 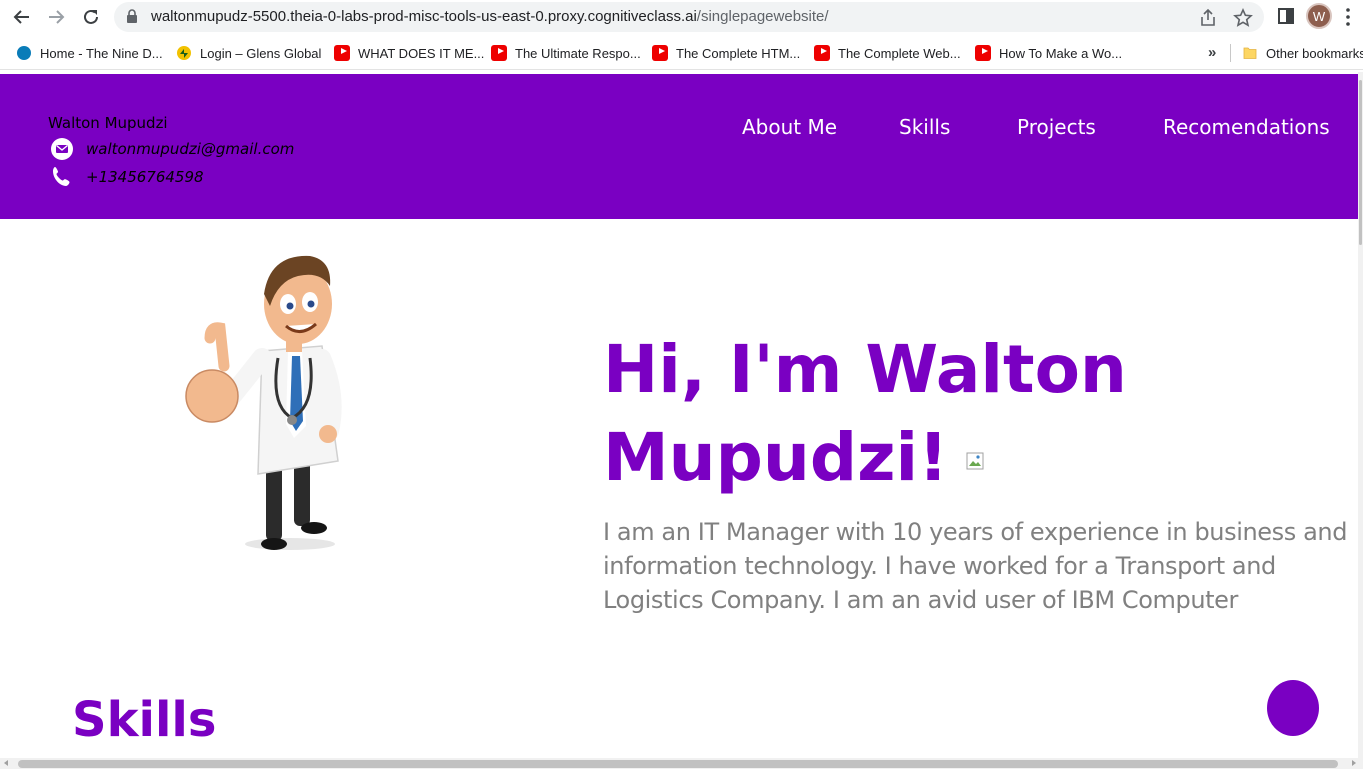 I want to click on skills-heading: Skills, so click(x=144, y=720).